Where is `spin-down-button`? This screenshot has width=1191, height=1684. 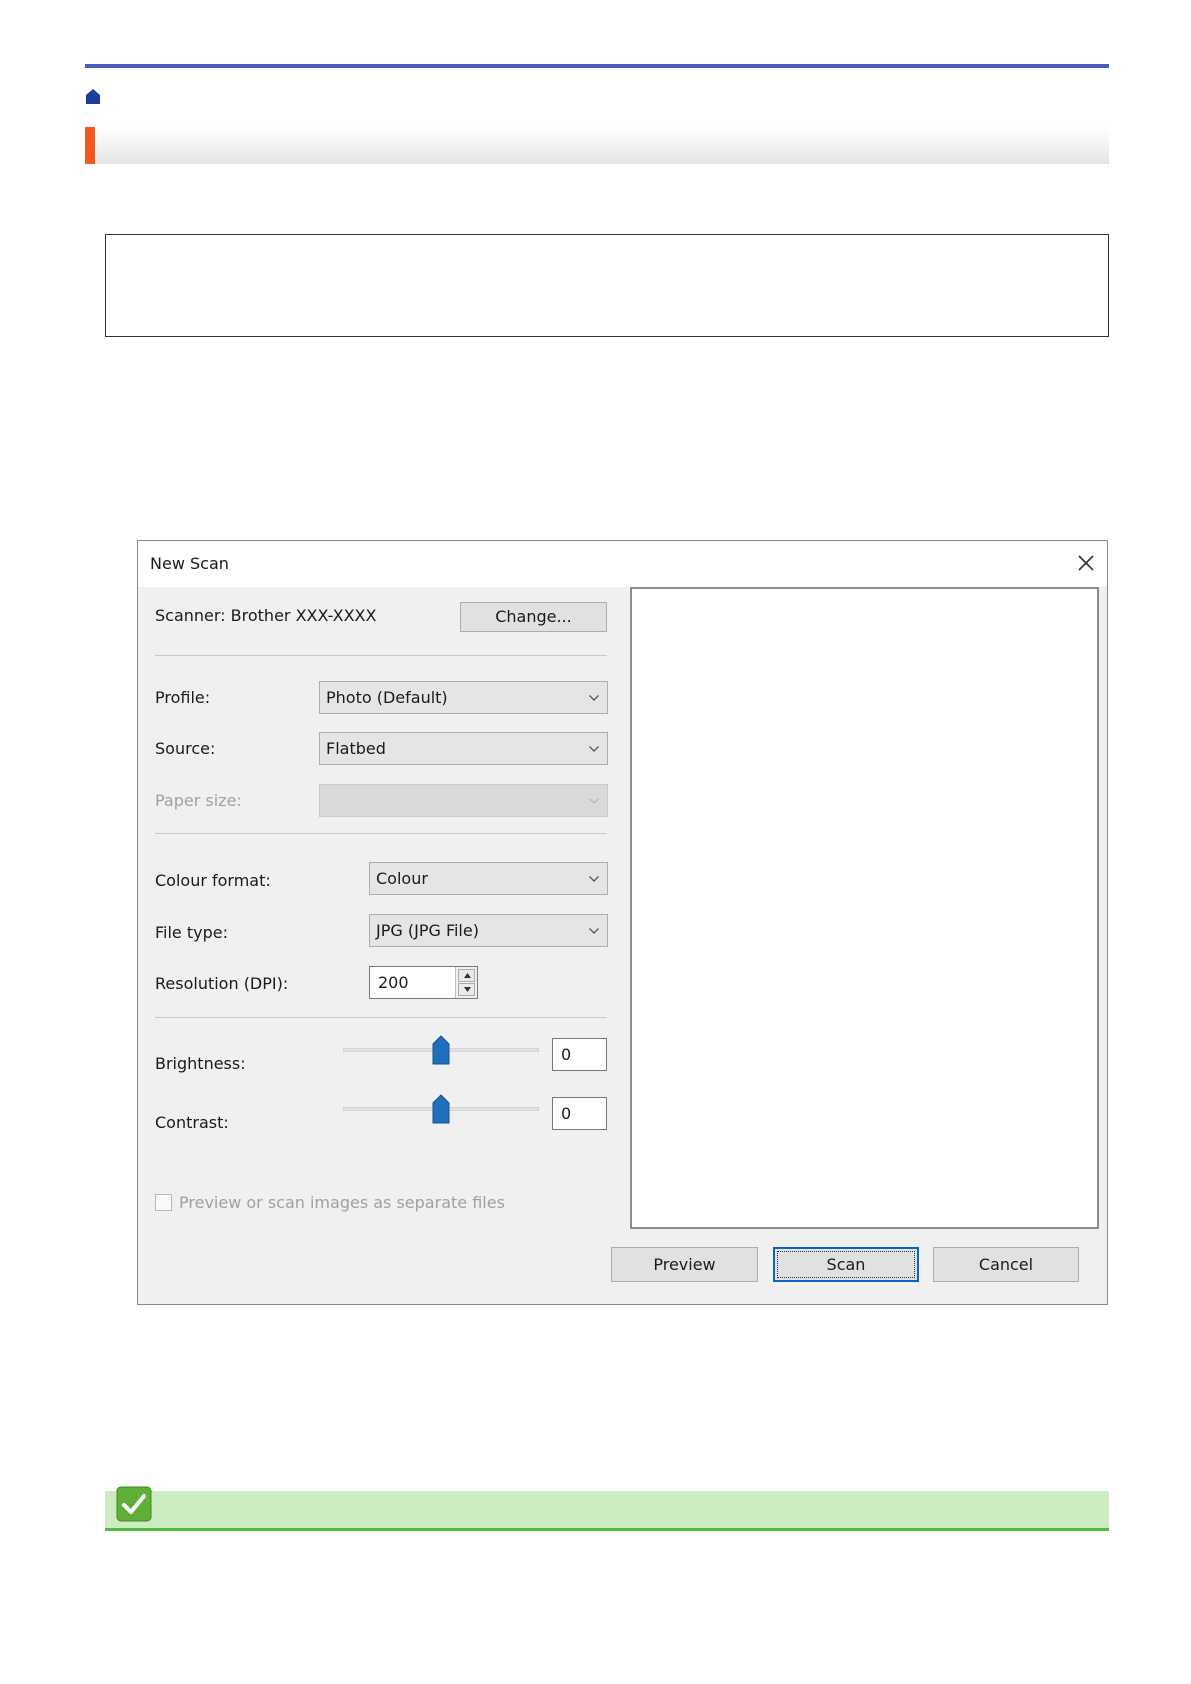 spin-down-button is located at coordinates (466, 989).